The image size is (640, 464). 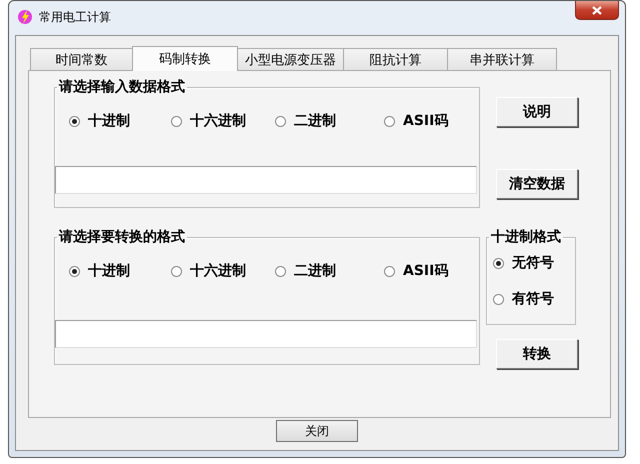 I want to click on close-button, so click(x=597, y=10).